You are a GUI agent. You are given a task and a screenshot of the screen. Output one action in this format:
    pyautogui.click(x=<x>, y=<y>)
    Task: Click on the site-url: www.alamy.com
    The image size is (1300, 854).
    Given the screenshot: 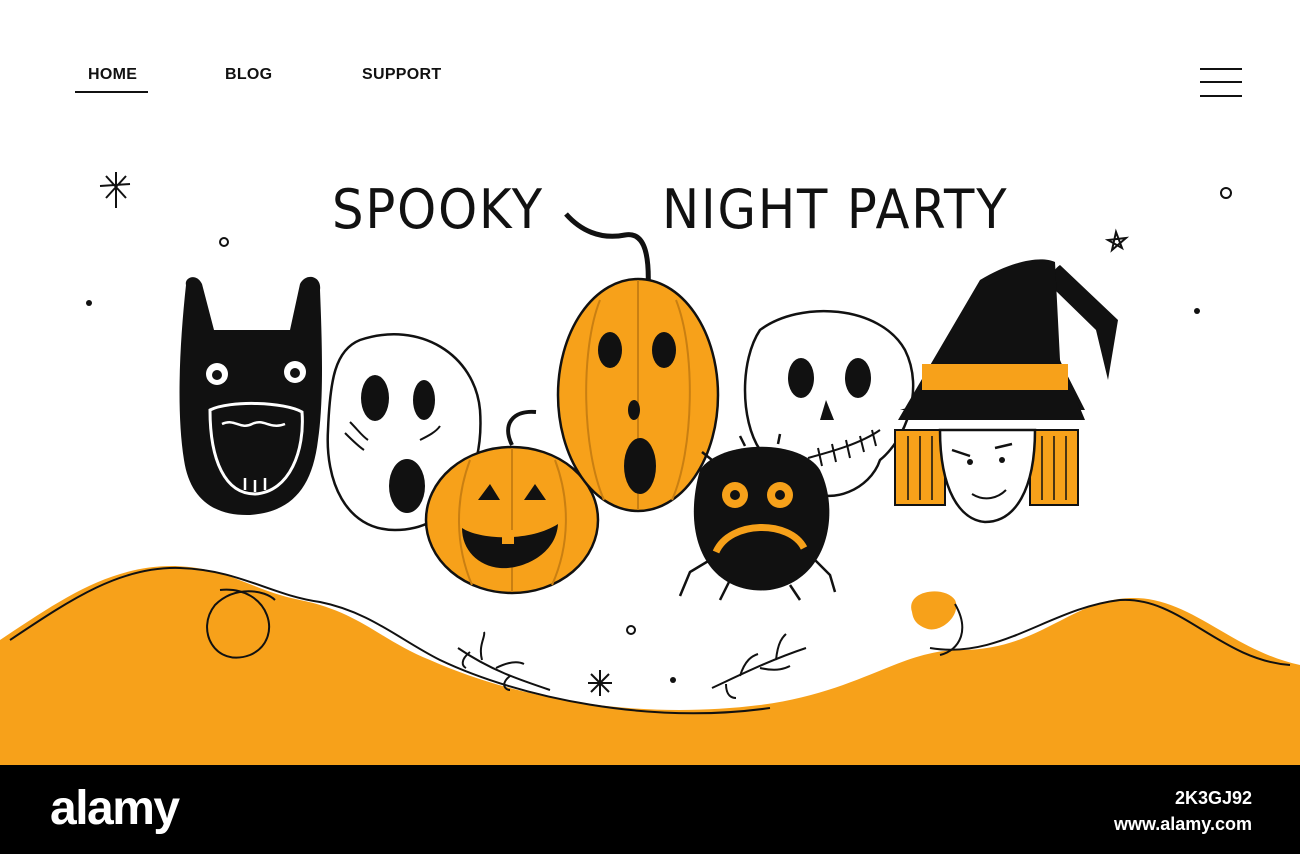 What is the action you would take?
    pyautogui.click(x=1182, y=824)
    